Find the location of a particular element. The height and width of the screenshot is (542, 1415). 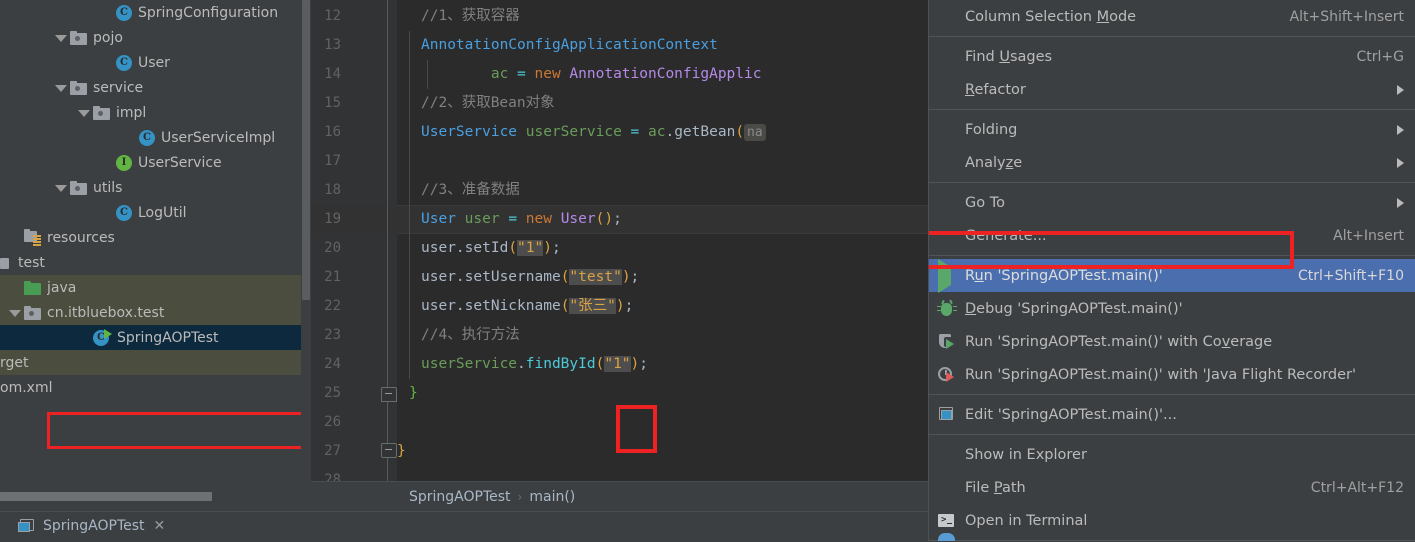

breadcrumb-method: main() is located at coordinates (552, 497).